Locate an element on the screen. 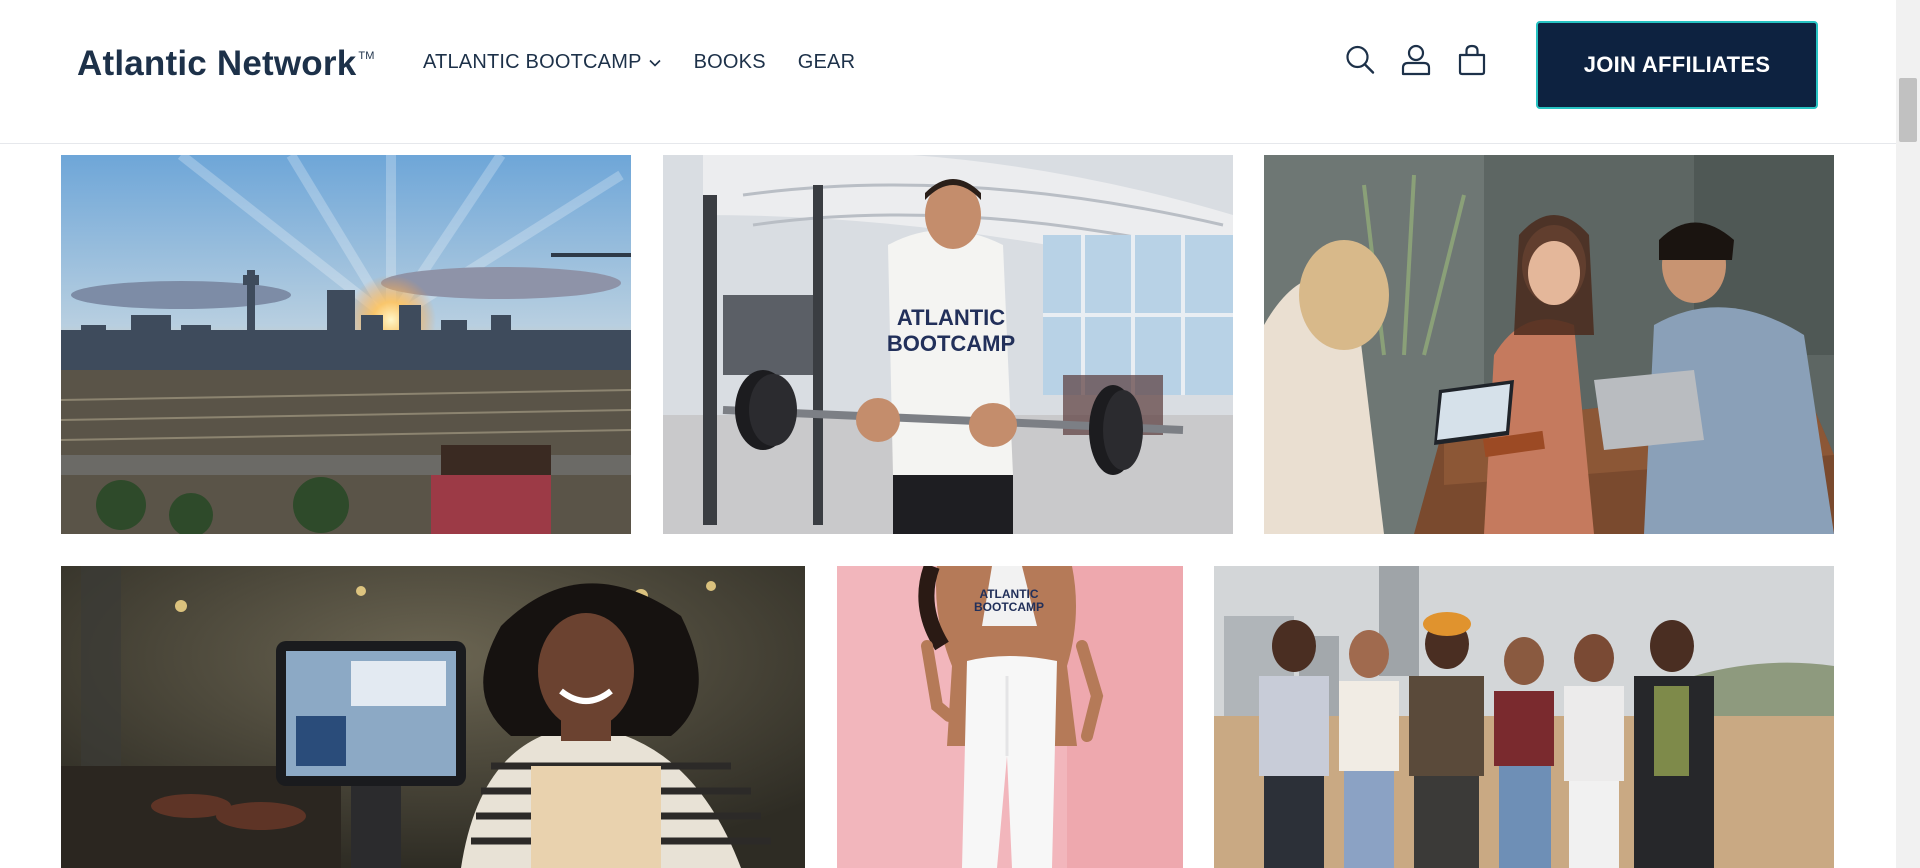 This screenshot has height=868, width=1920. cafe-illustration is located at coordinates (1549, 344).